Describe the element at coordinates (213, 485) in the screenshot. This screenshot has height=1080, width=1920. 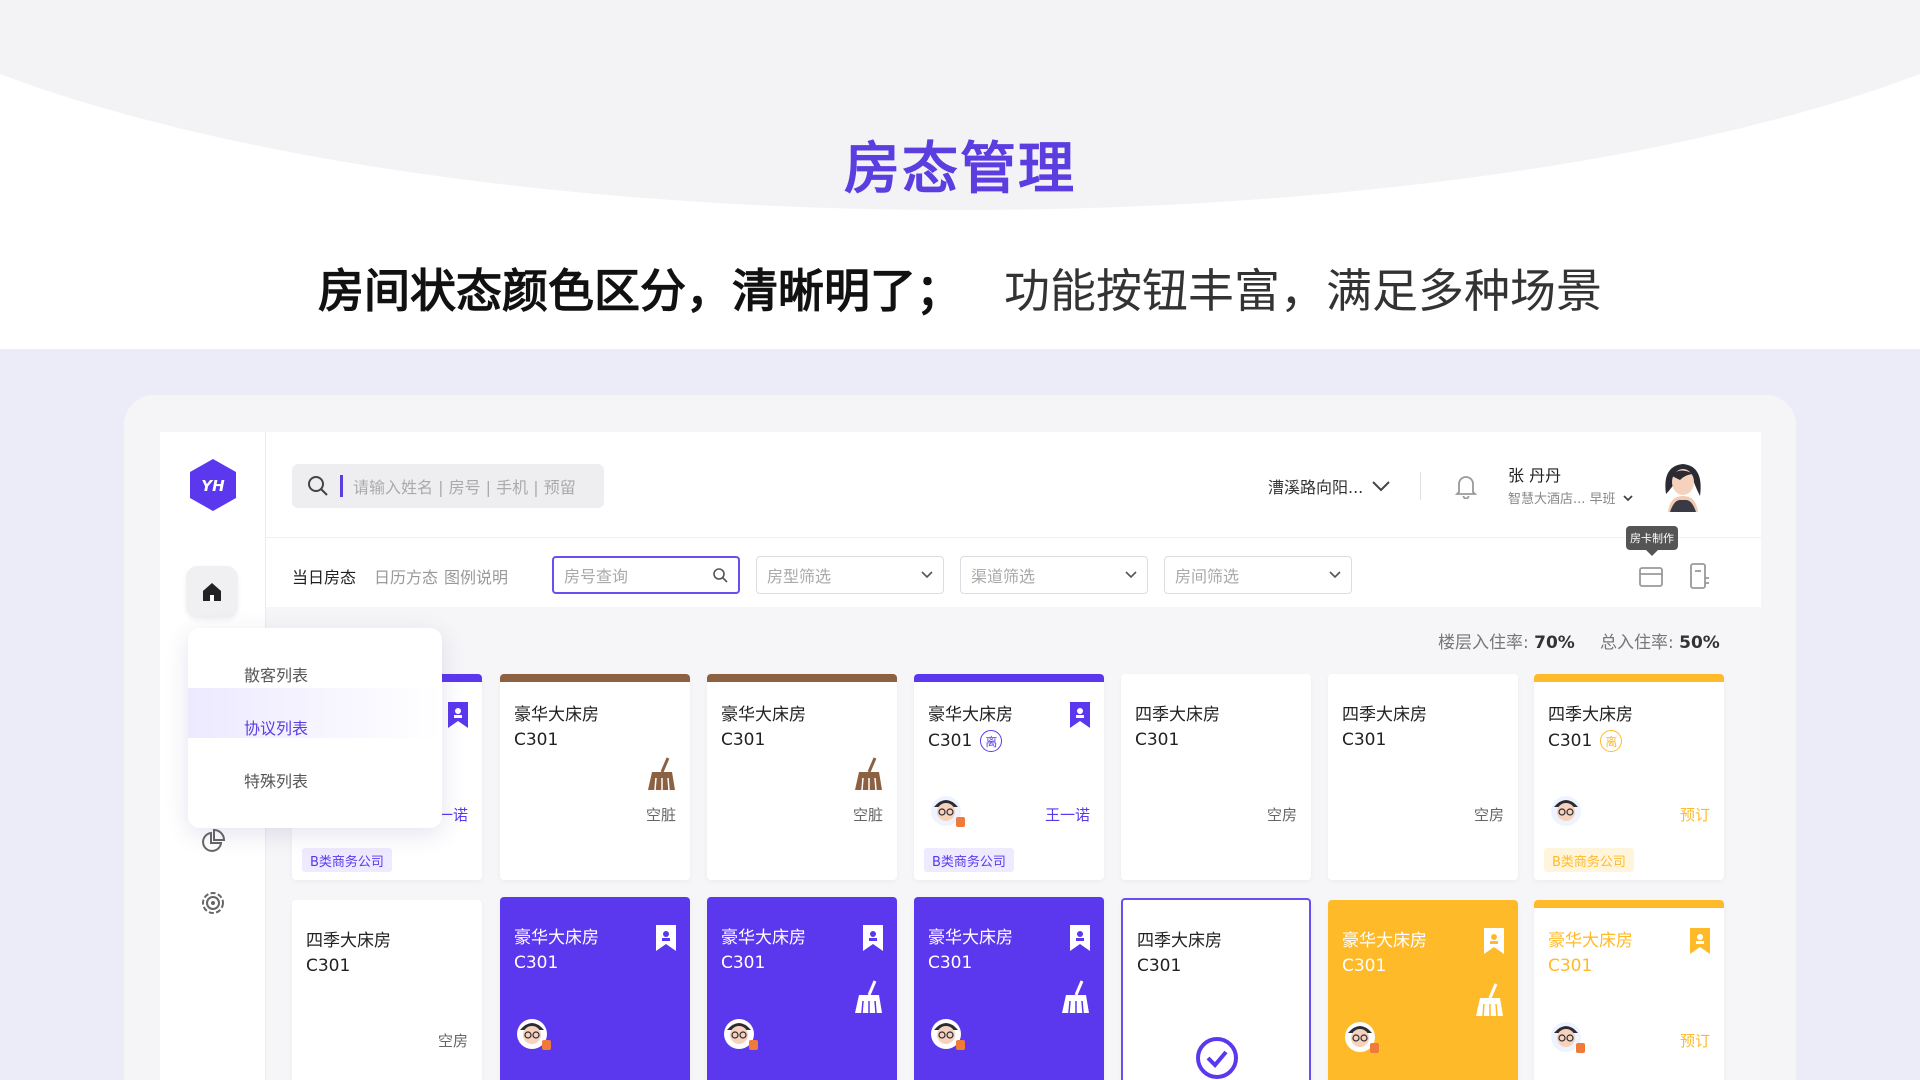
I see `brand-logo-icon: YH` at that location.